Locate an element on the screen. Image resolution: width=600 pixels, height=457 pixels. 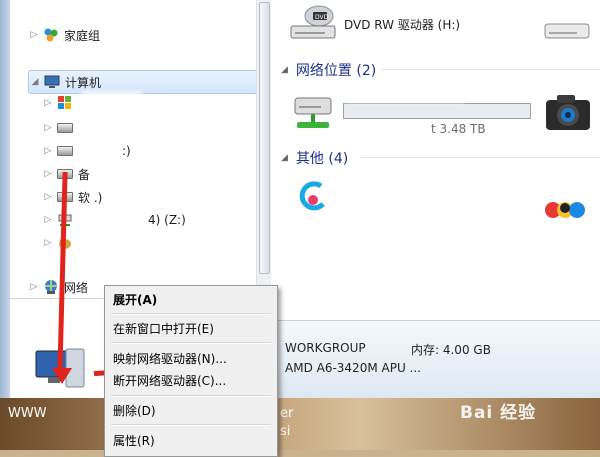
network-drive-icon is located at coordinates (313, 114).